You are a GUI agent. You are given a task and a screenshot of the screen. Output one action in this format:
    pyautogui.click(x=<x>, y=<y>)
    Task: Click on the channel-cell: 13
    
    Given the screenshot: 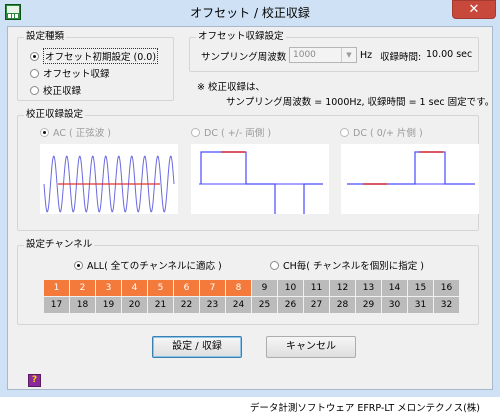 What is the action you would take?
    pyautogui.click(x=368, y=288)
    